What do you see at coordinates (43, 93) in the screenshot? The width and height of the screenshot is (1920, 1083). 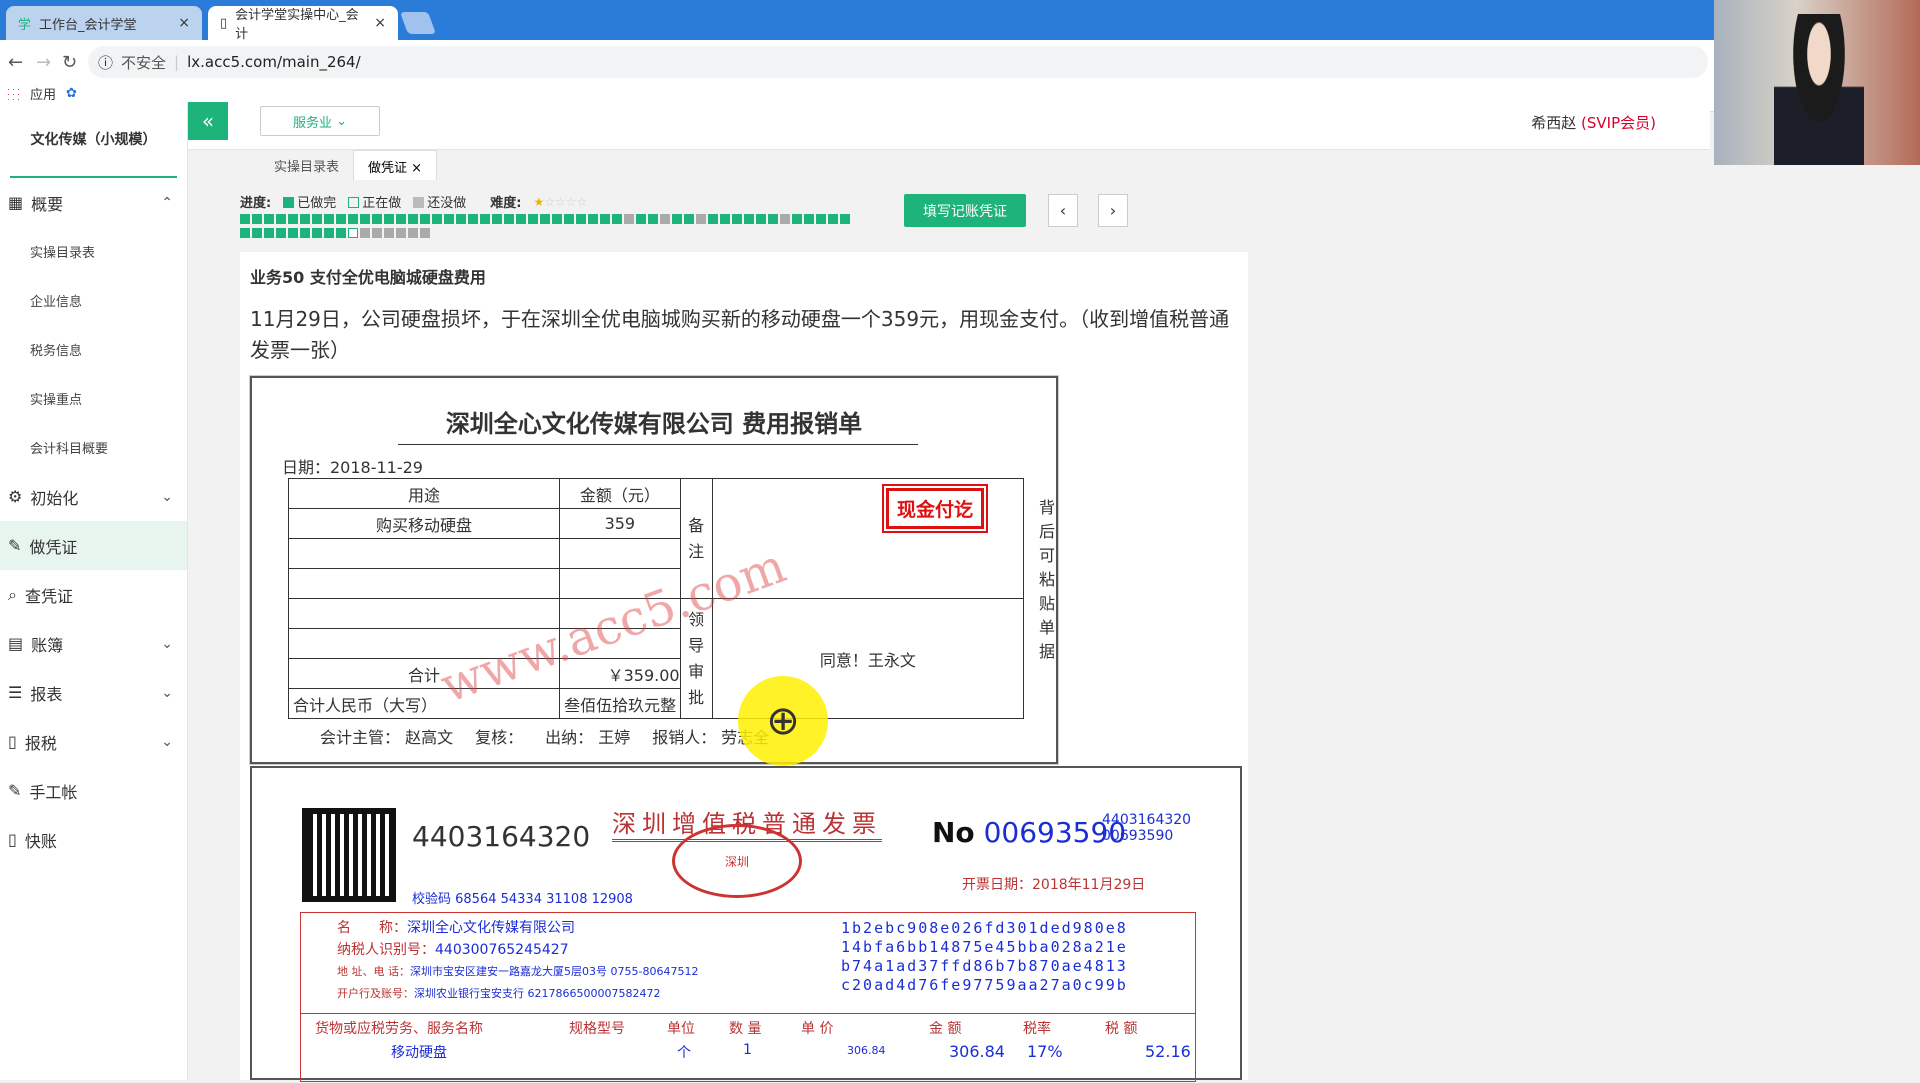 I see `apps-bookmark: 应用` at bounding box center [43, 93].